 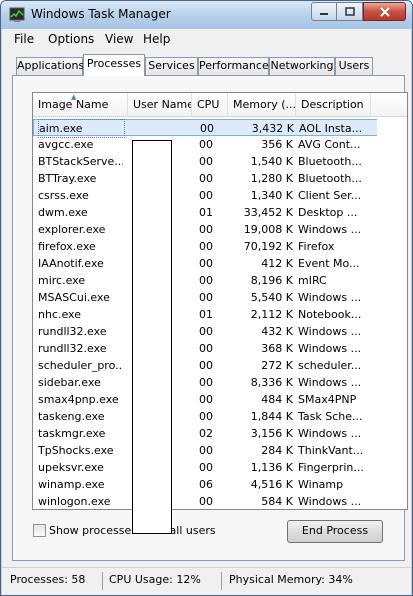 What do you see at coordinates (72, 433) in the screenshot?
I see `process-name: taskmgr.exe` at bounding box center [72, 433].